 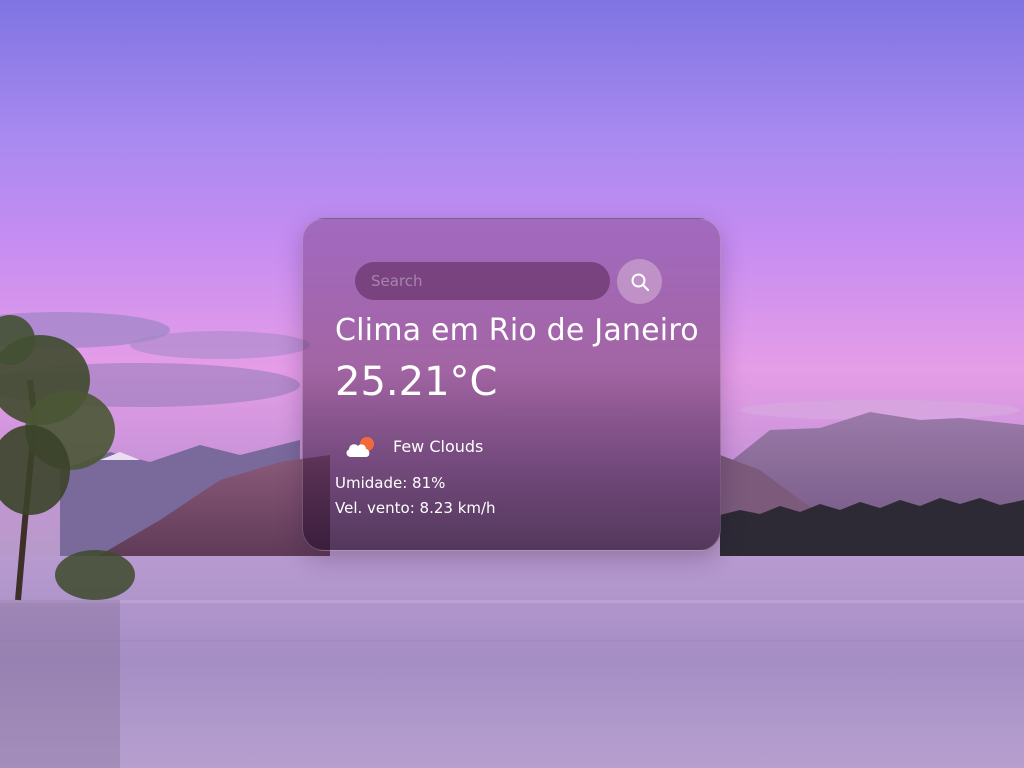 I want to click on search-button, so click(x=639, y=281).